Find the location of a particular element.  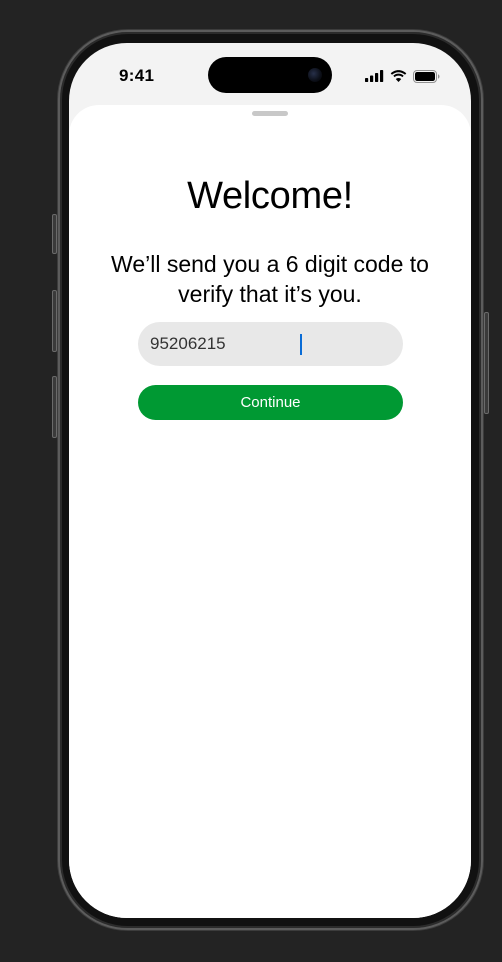

continue-button: Continue is located at coordinates (270, 402).